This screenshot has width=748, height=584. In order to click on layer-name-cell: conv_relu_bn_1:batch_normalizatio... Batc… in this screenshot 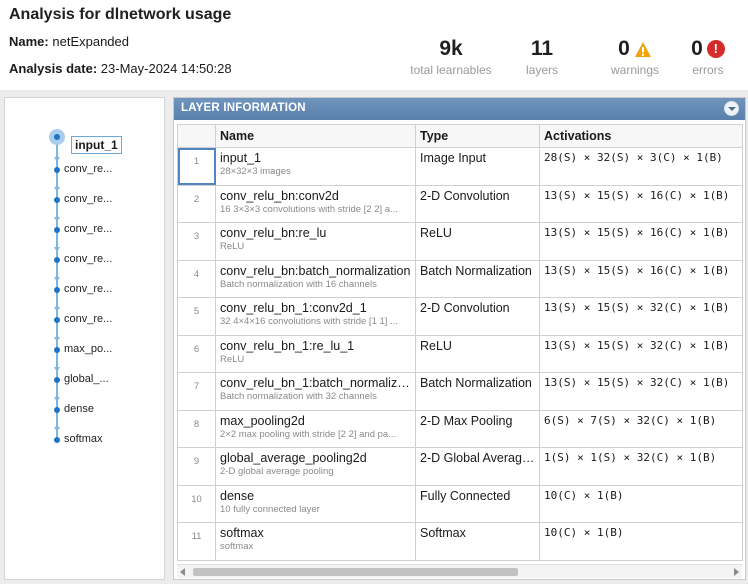, I will do `click(315, 391)`.